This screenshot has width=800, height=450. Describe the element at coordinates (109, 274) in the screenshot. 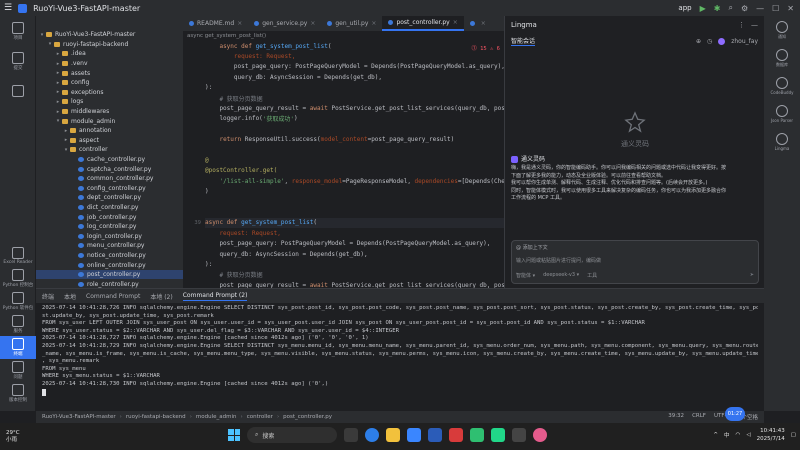

I see `tree-item: post_controller.py` at that location.